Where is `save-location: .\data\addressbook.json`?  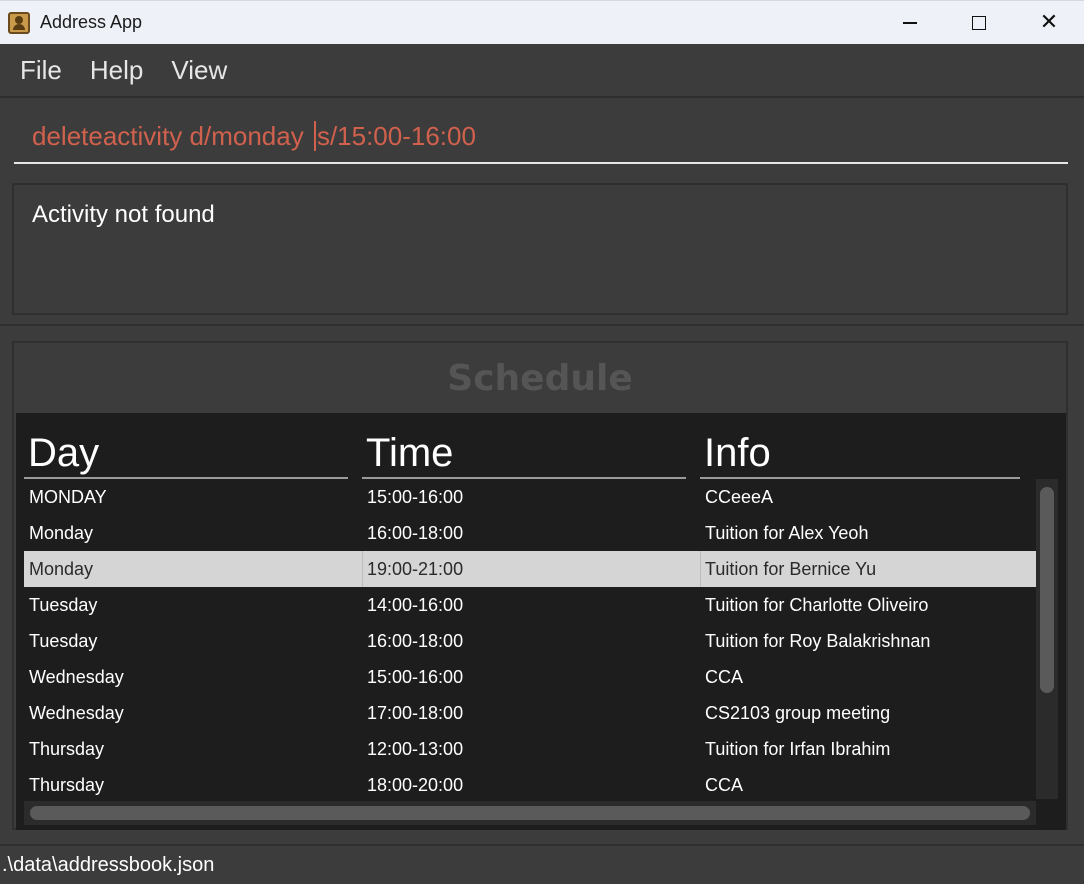 save-location: .\data\addressbook.json is located at coordinates (108, 864).